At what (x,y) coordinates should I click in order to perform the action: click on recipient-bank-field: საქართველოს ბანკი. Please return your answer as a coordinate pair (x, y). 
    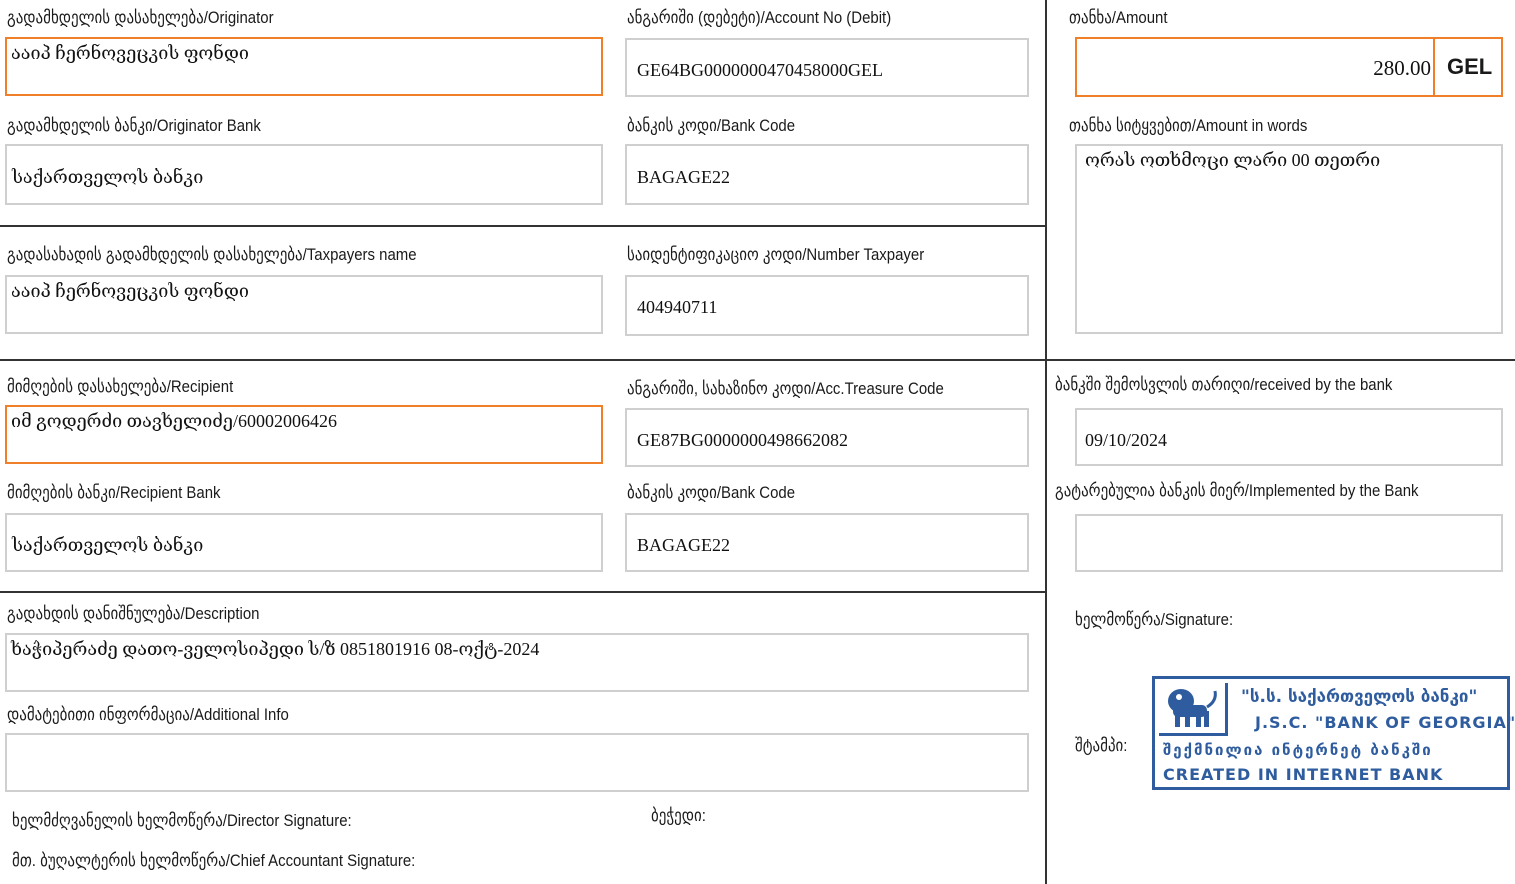
    Looking at the image, I should click on (304, 542).